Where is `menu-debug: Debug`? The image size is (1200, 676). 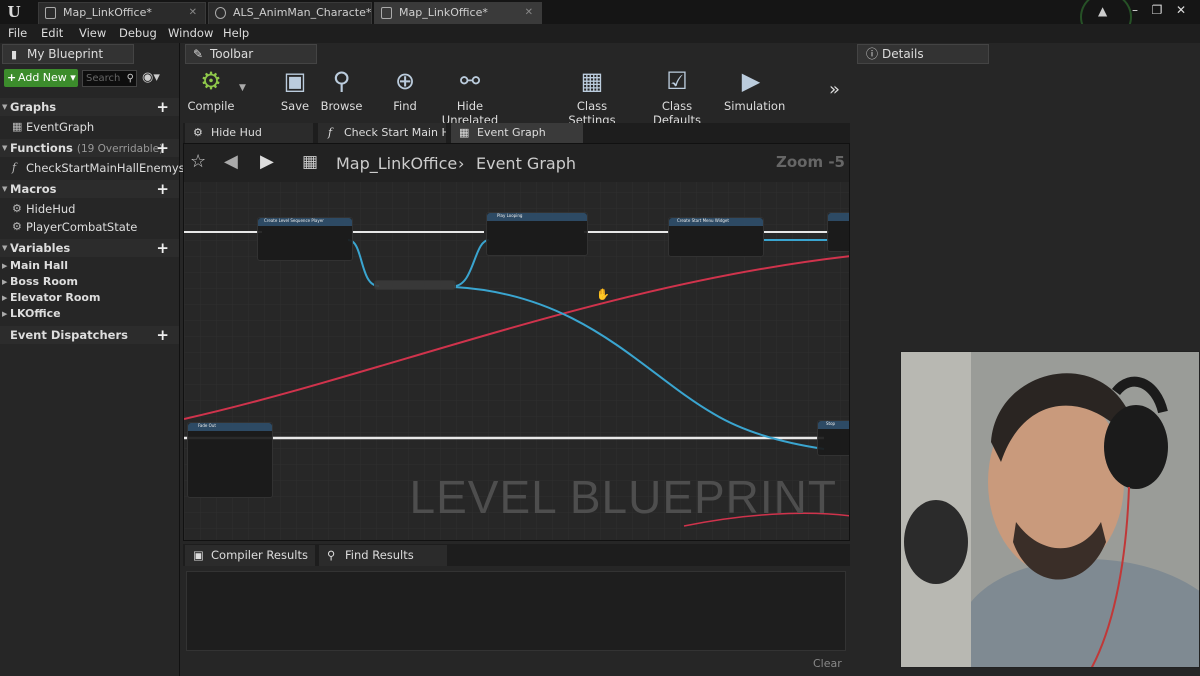
menu-debug: Debug is located at coordinates (138, 33).